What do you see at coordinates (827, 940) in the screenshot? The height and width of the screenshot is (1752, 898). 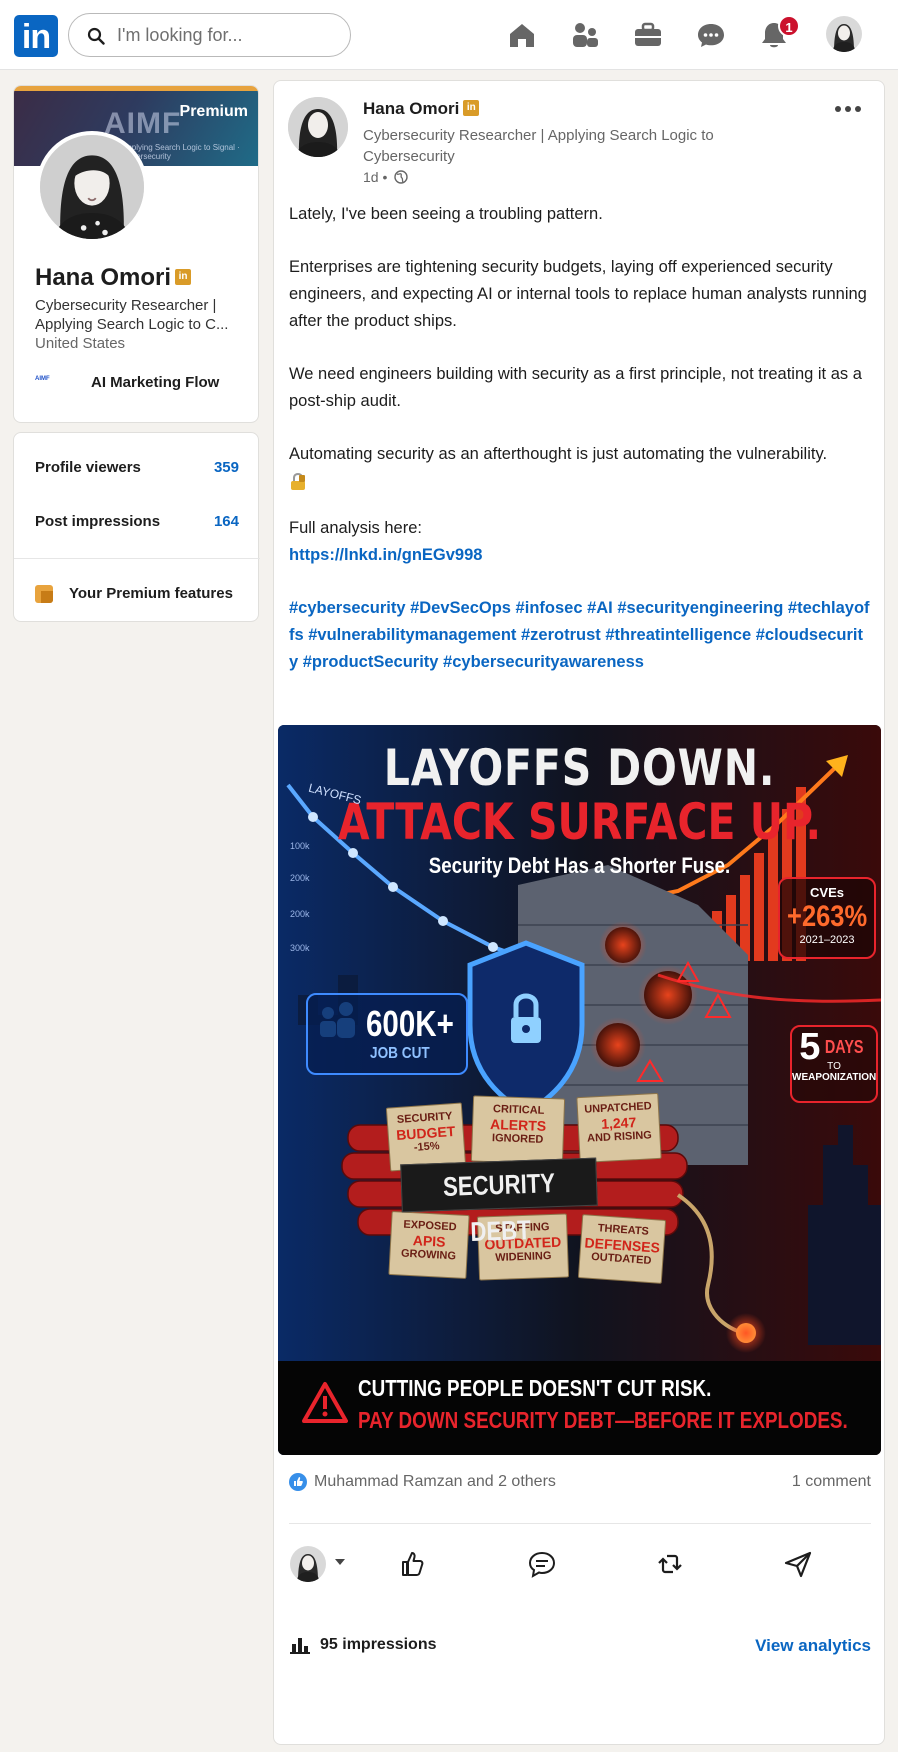 I see `cve-years: 2021–2023` at bounding box center [827, 940].